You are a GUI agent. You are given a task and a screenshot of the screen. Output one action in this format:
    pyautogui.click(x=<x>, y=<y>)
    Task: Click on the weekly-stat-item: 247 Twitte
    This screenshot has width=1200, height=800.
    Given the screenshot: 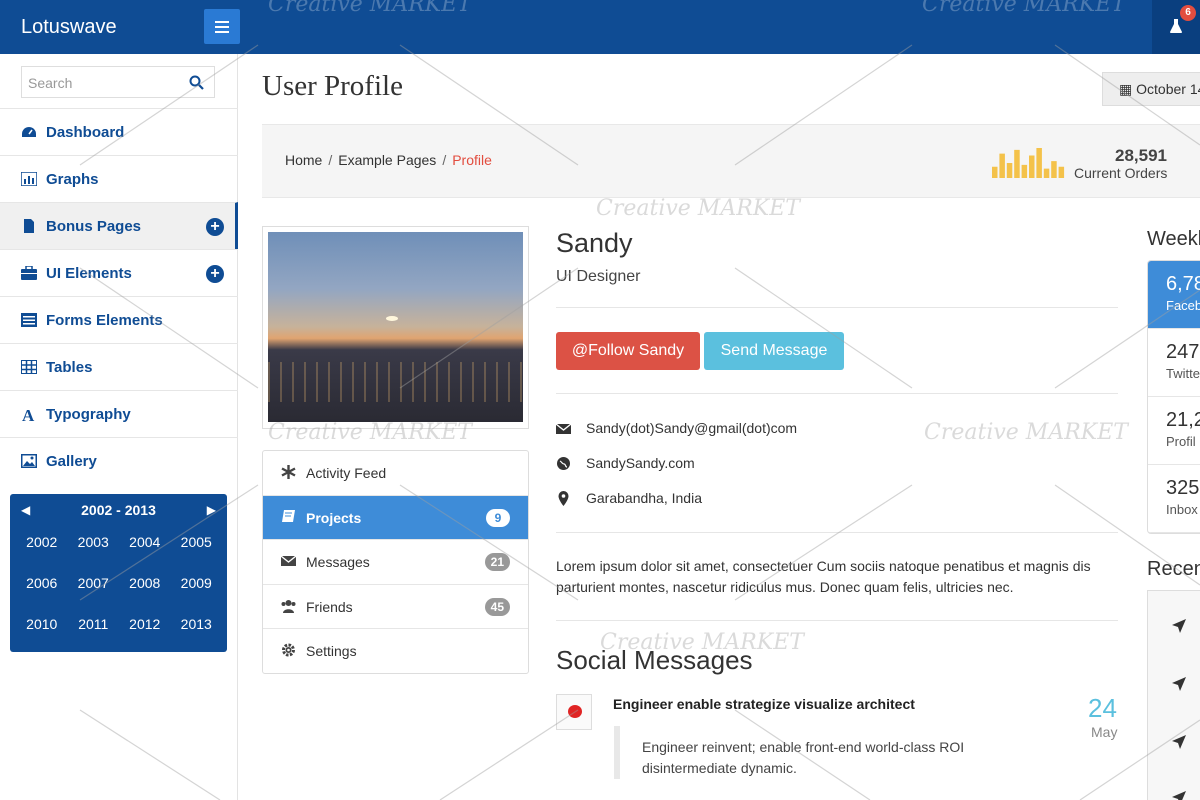 What is the action you would take?
    pyautogui.click(x=1174, y=363)
    